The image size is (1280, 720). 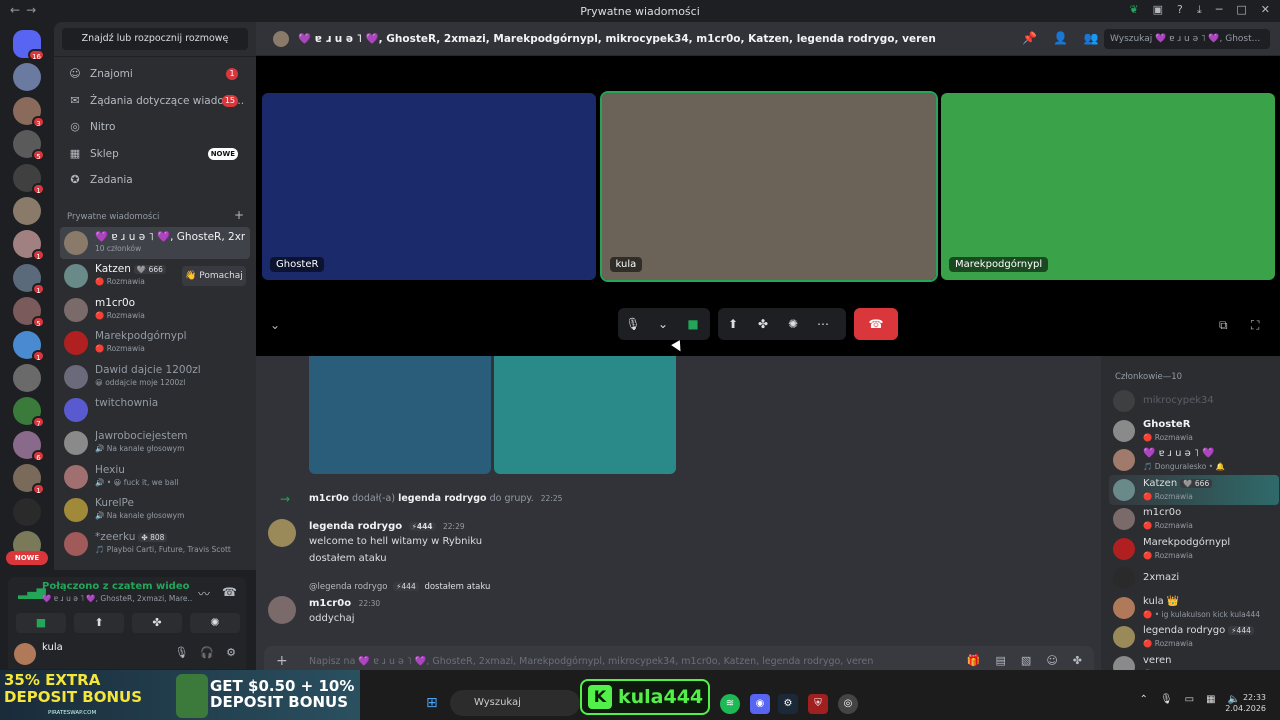 I want to click on member-item: Katzen 🩶 666 🔴 Rozmawia, so click(x=1194, y=489).